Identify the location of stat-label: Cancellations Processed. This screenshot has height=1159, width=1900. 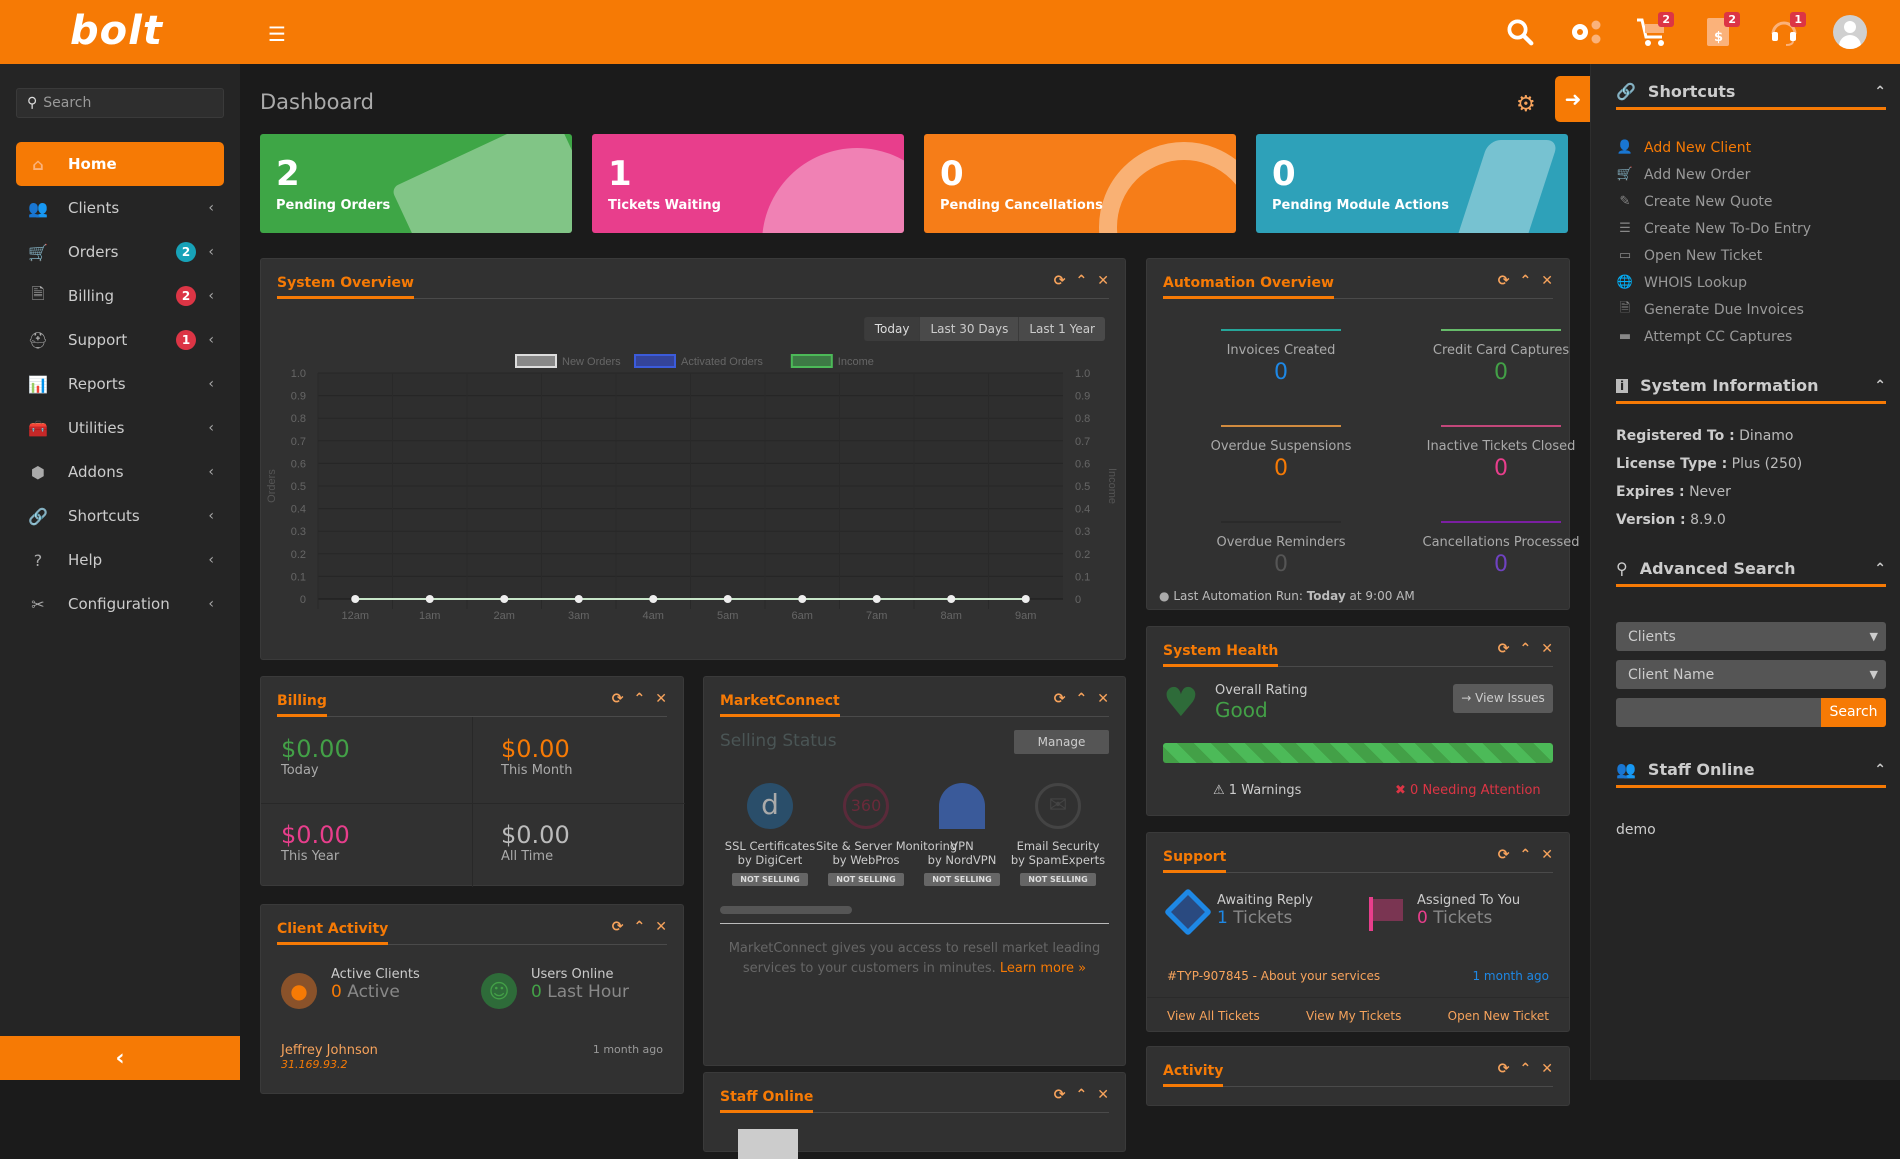
(1501, 542).